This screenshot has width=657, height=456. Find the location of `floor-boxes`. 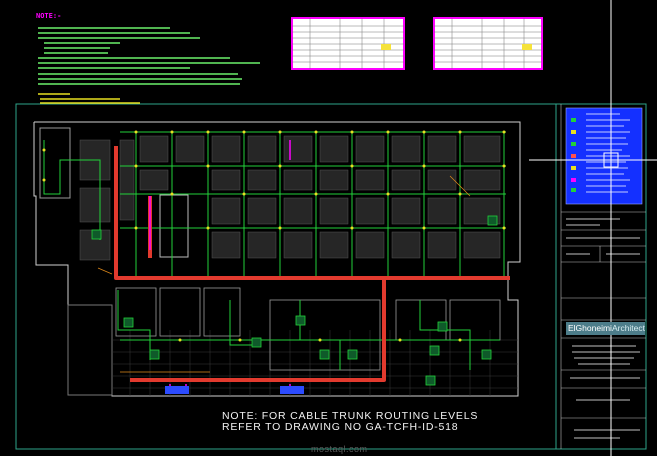

floor-boxes is located at coordinates (234, 390).